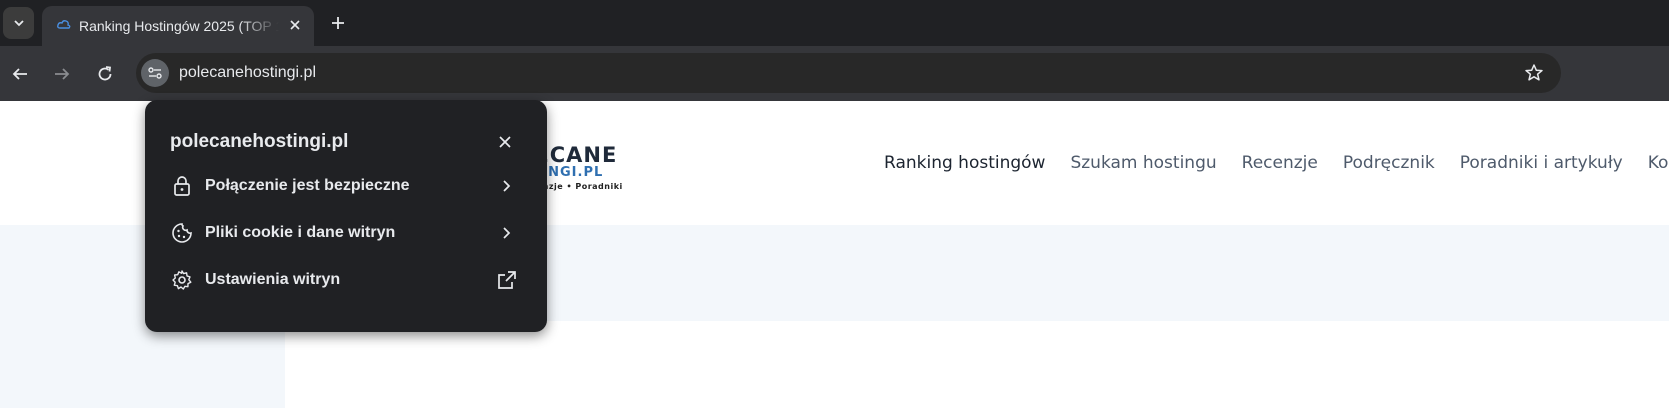 This screenshot has height=408, width=1669. What do you see at coordinates (1534, 73) in the screenshot?
I see `bookmark-star-icon` at bounding box center [1534, 73].